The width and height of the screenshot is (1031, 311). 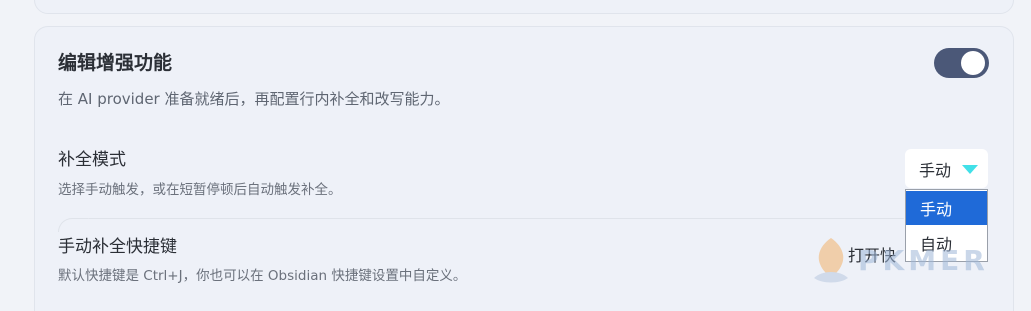 I want to click on previous-settings-card, so click(x=524, y=7).